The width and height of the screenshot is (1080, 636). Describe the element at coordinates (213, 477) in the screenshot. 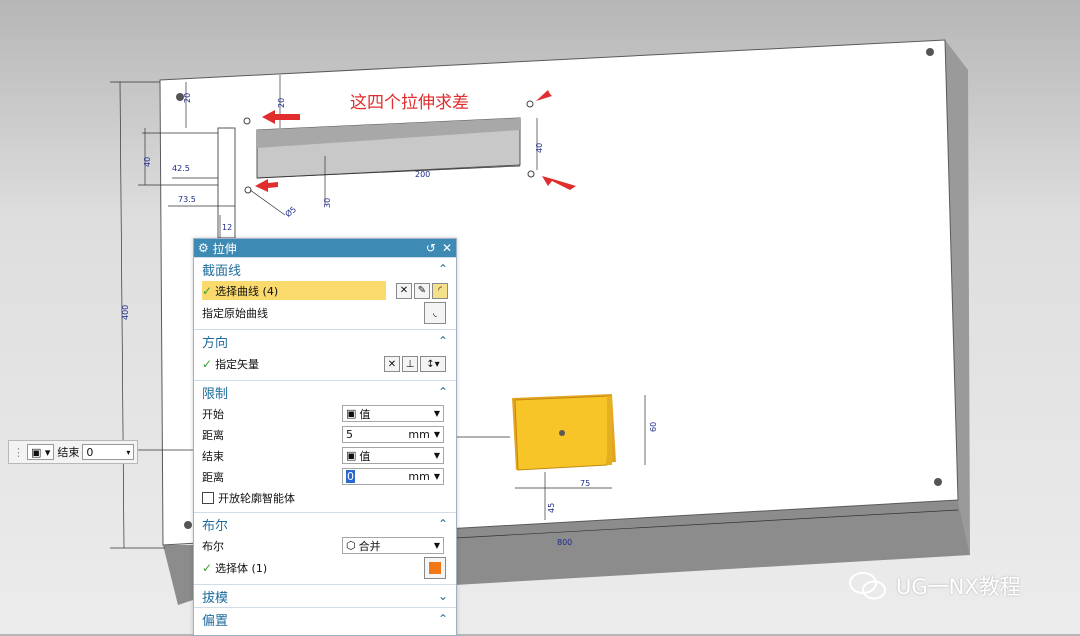

I see `distance-end-label: 距离` at that location.